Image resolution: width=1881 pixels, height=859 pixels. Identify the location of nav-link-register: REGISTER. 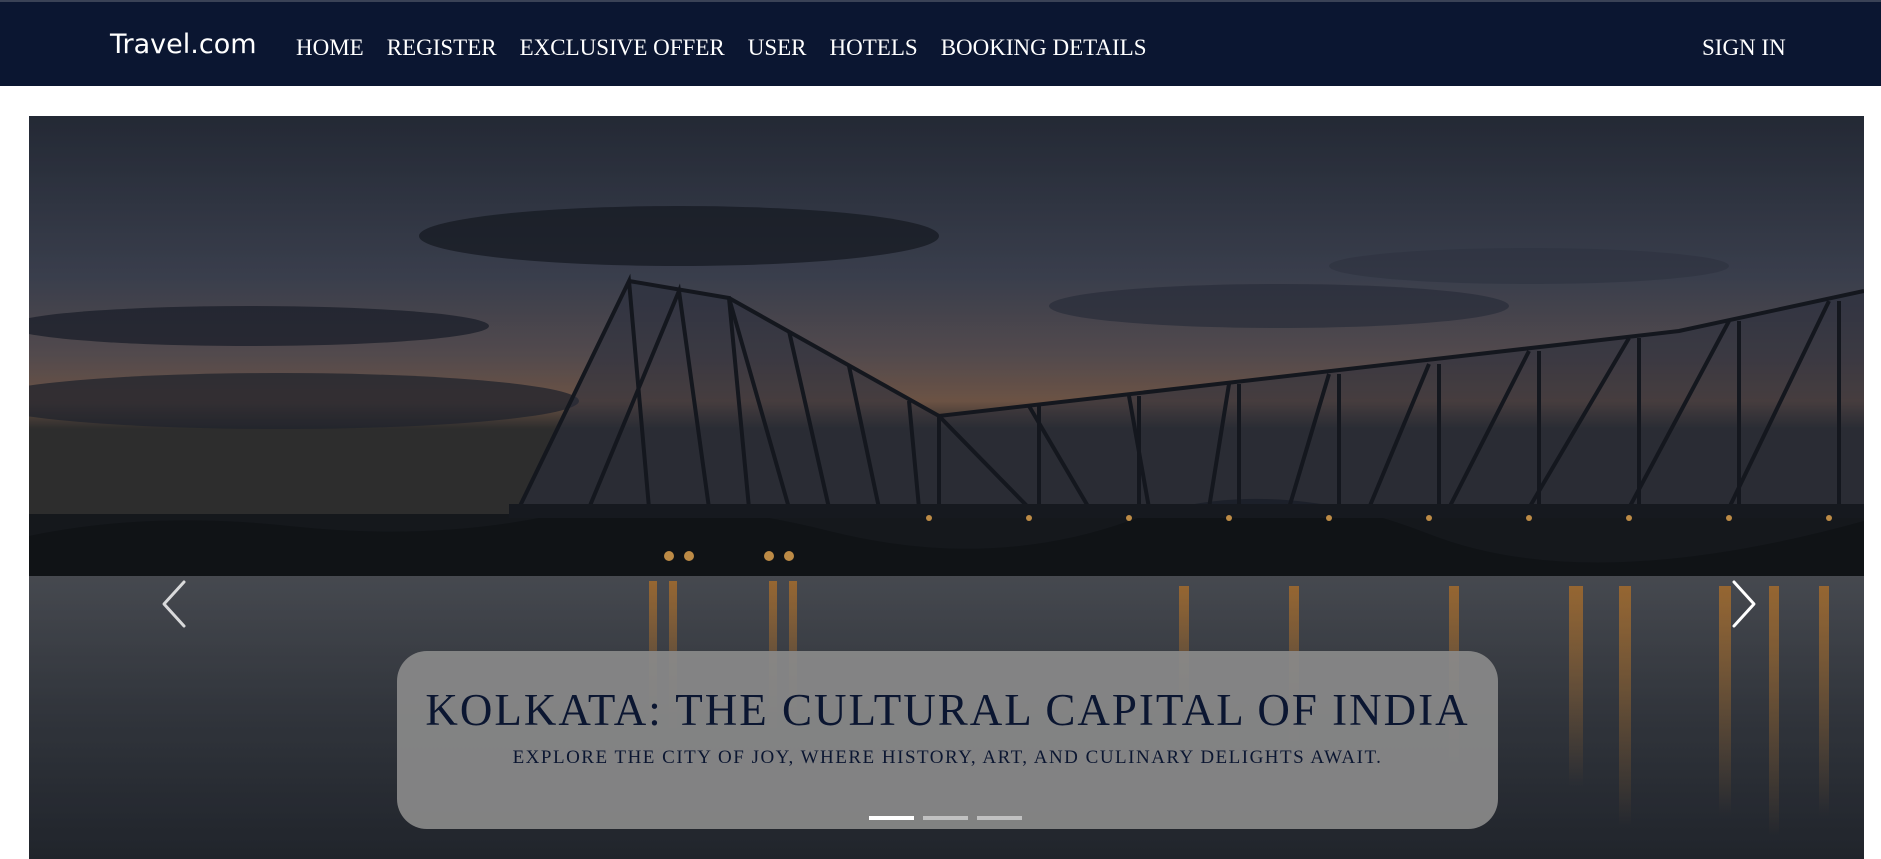
(442, 47).